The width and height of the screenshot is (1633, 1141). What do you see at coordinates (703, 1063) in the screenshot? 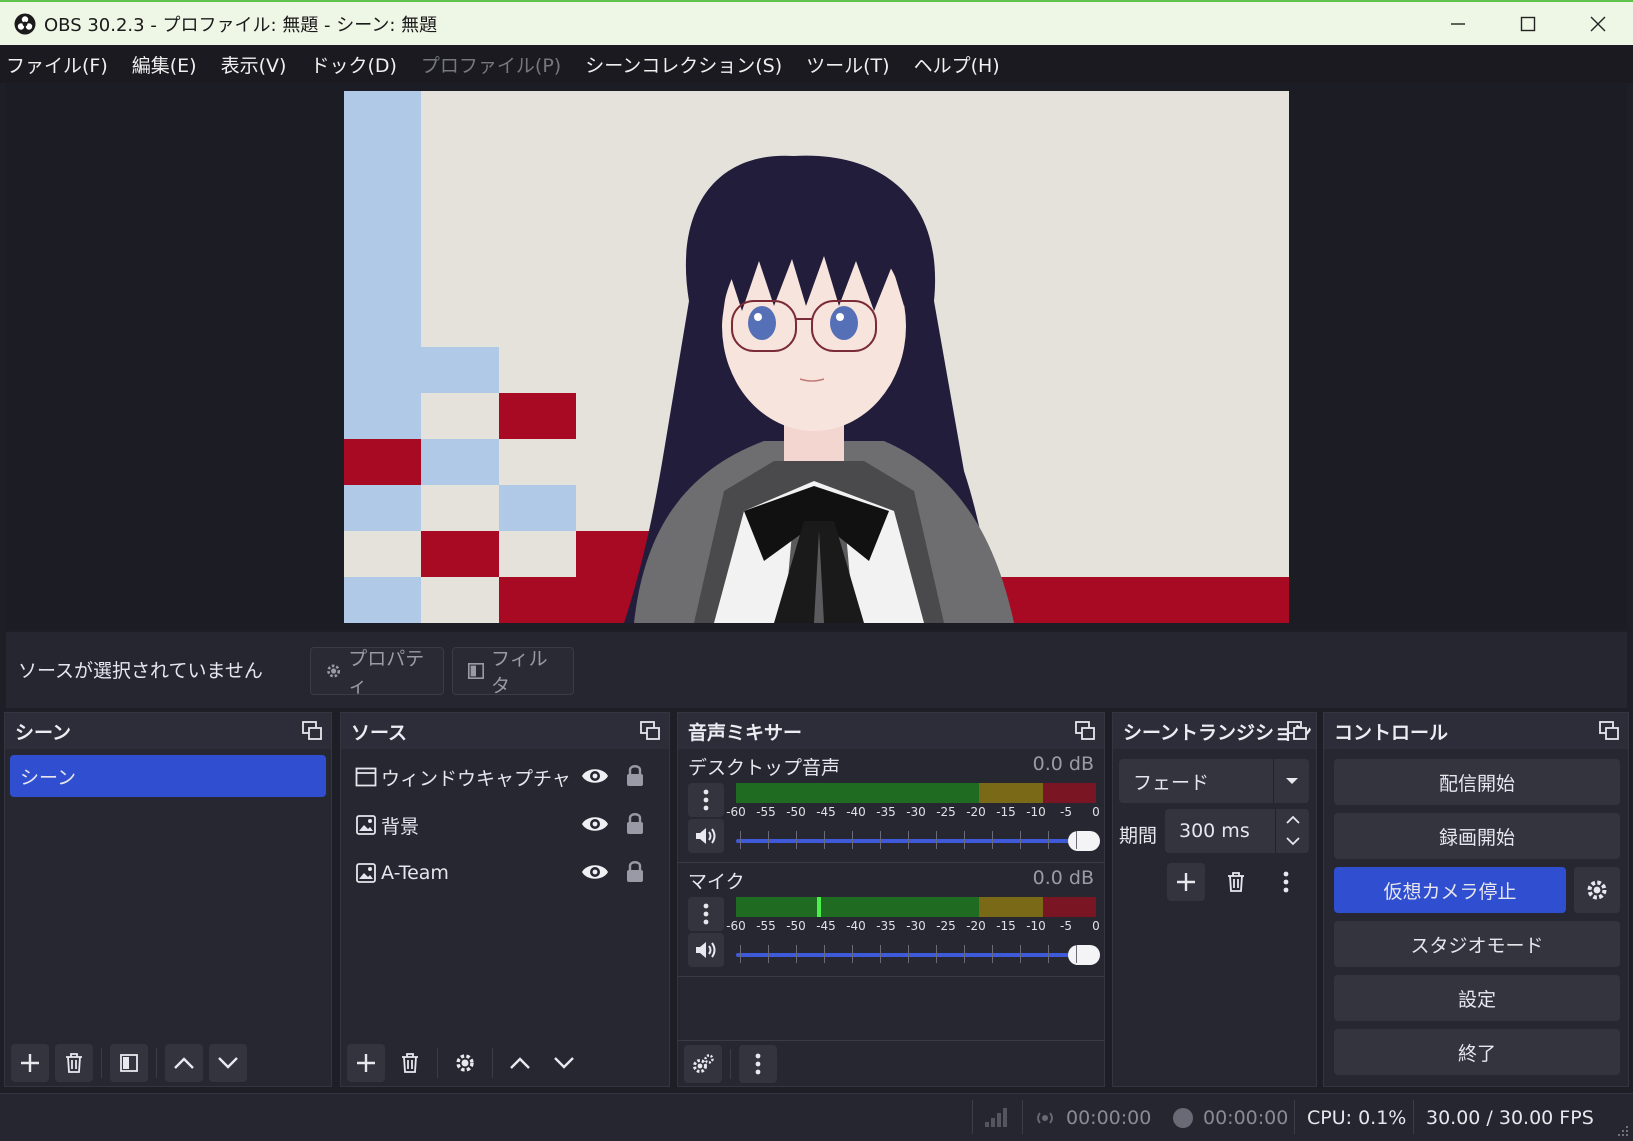
I see `advanced-audio-button` at bounding box center [703, 1063].